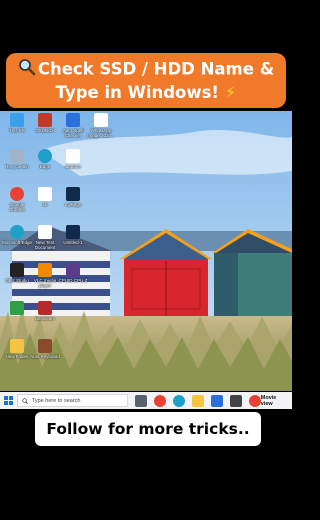 This screenshot has height=520, width=320. I want to click on desktop-icon: New Folder, so click(17, 349).